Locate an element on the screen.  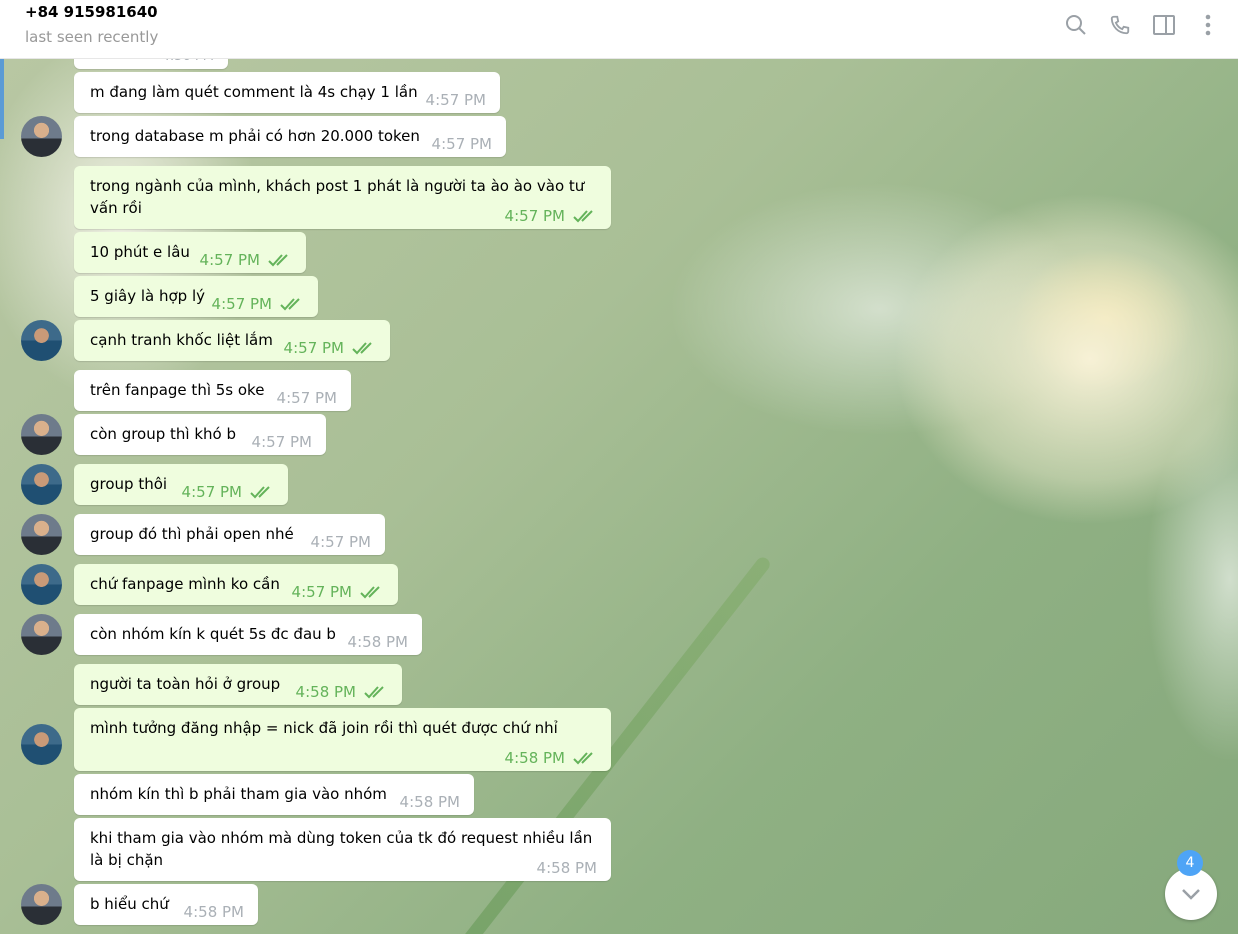
message-bubble-own: 5 giây là hợp lý 4:57 PM is located at coordinates (196, 296).